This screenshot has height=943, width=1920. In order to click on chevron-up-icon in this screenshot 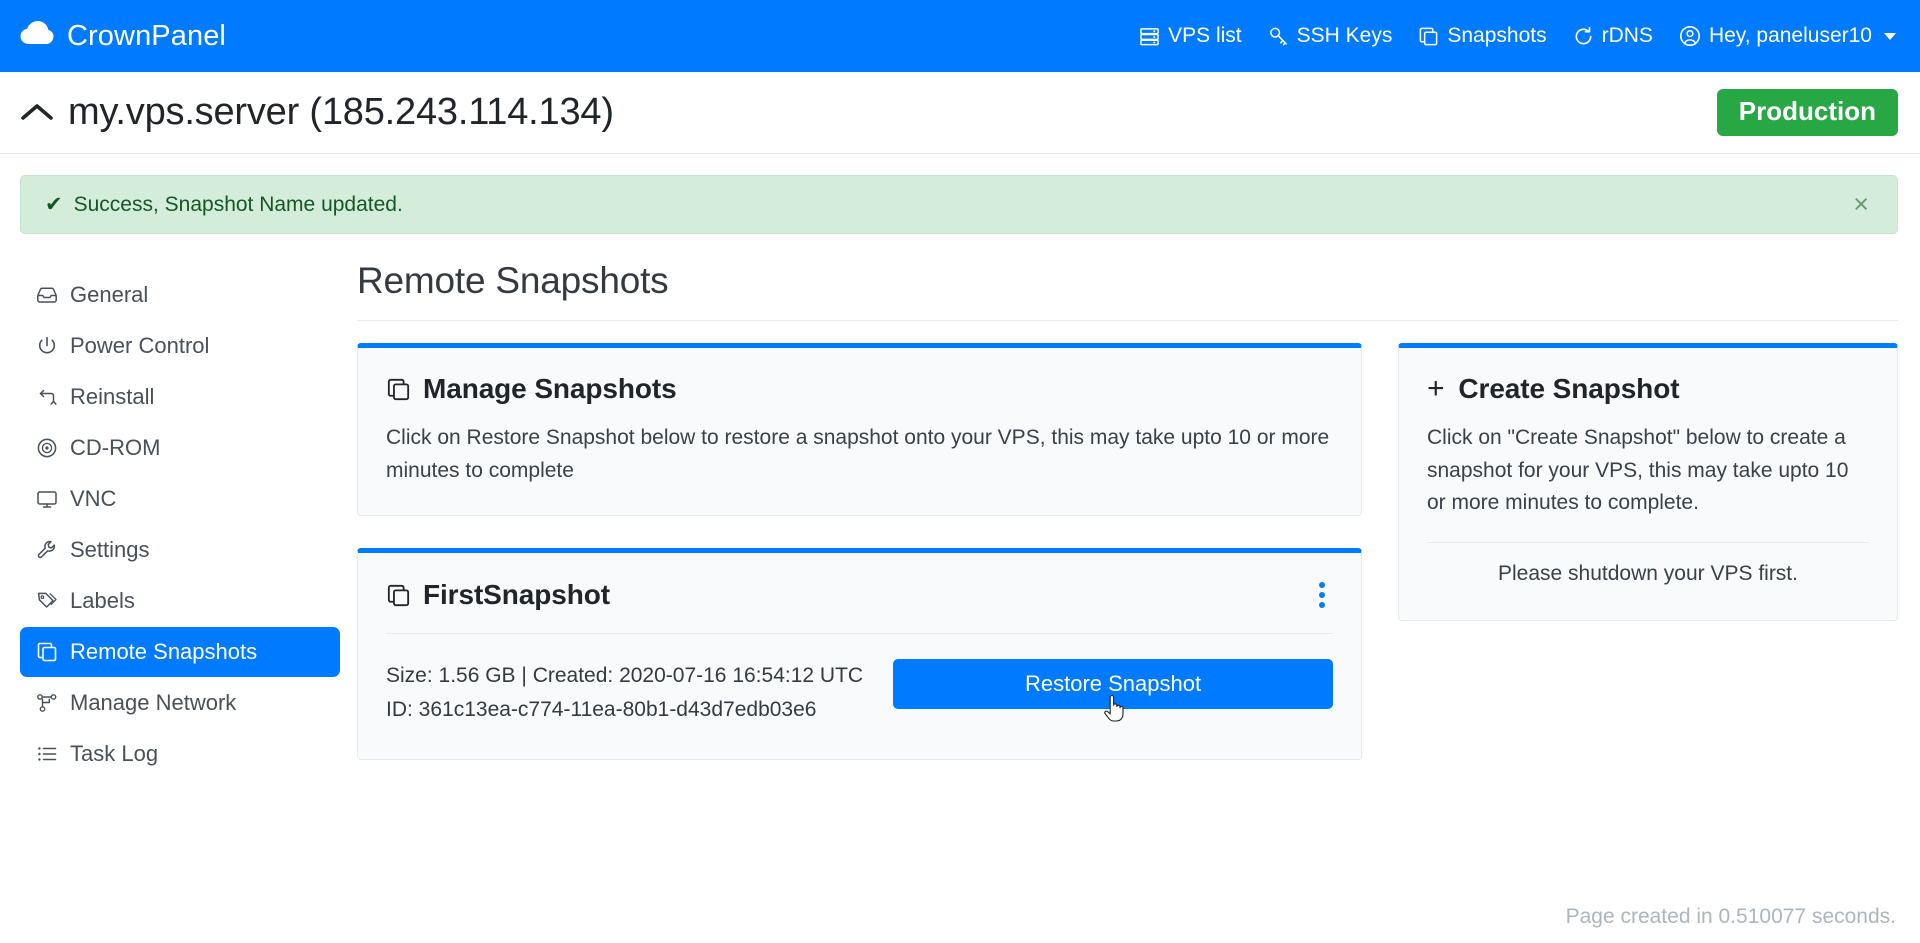, I will do `click(37, 114)`.